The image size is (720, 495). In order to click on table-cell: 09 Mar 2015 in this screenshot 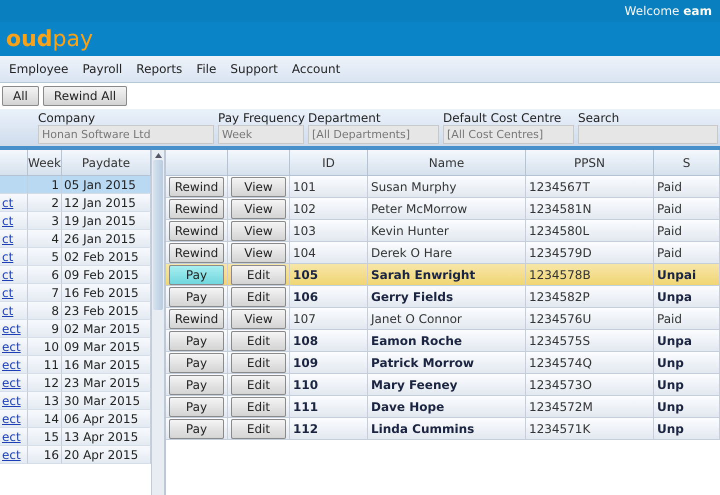, I will do `click(106, 347)`.